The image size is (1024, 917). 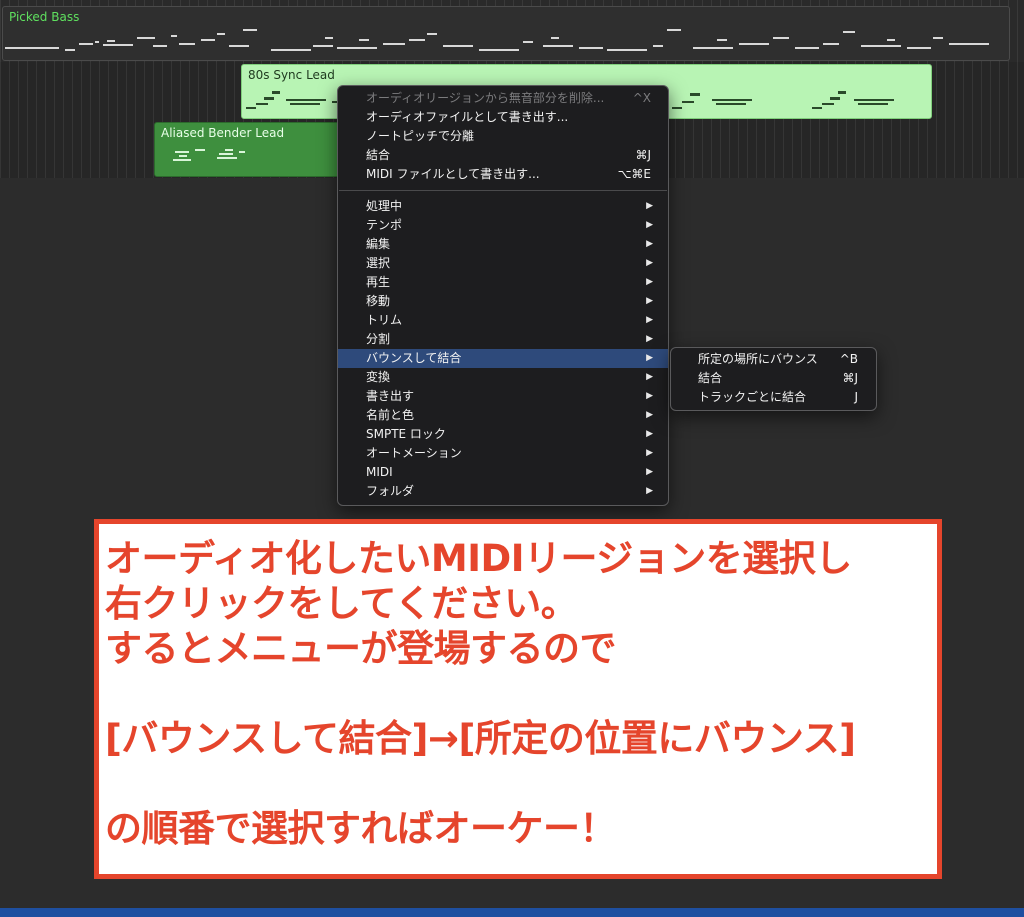 I want to click on menu-item-separate-by-pitch: ノートピッチで分離, so click(x=503, y=136).